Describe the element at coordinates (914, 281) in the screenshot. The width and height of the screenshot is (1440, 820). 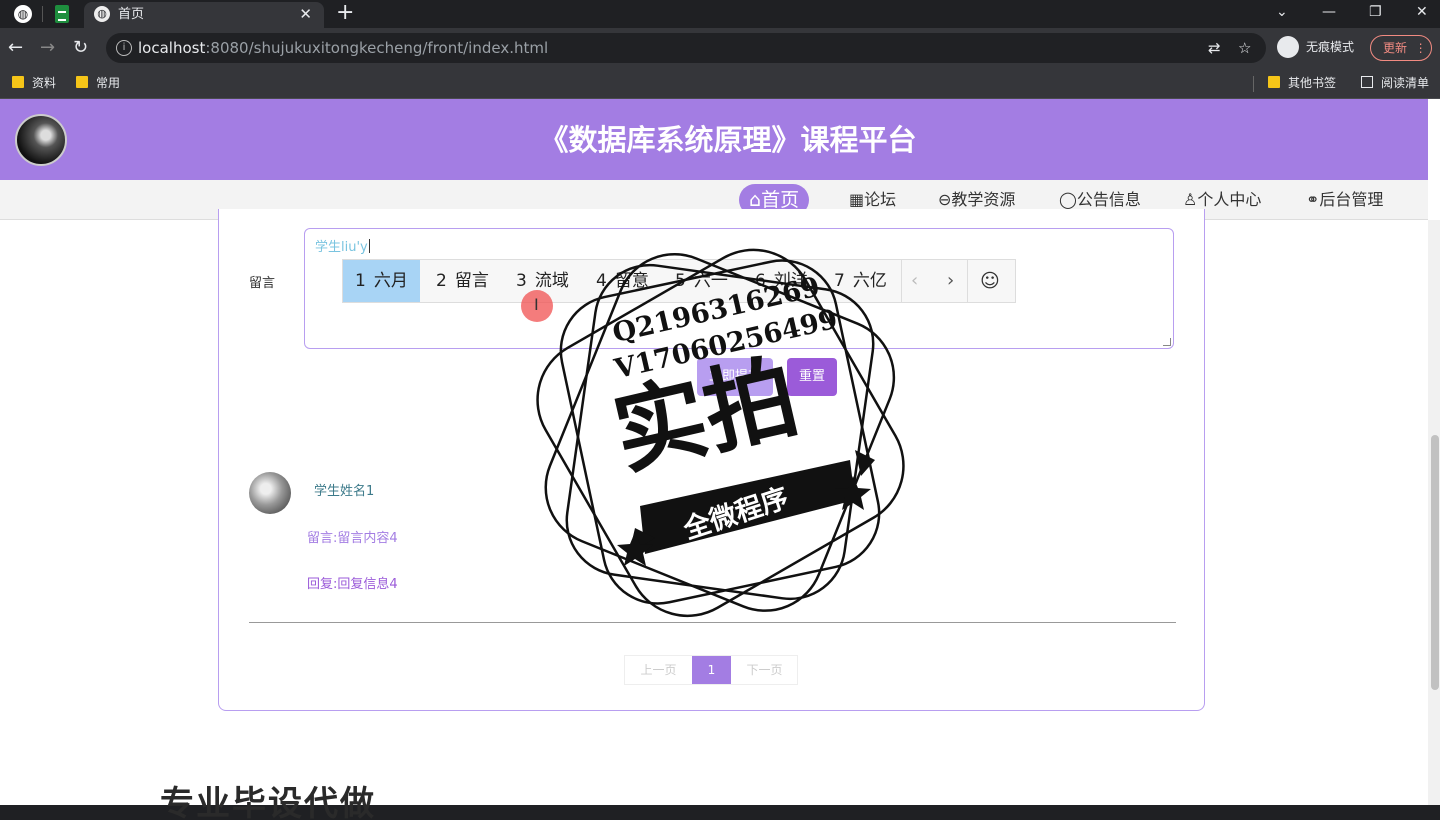
I see `ime-prev-icon: ‹` at that location.